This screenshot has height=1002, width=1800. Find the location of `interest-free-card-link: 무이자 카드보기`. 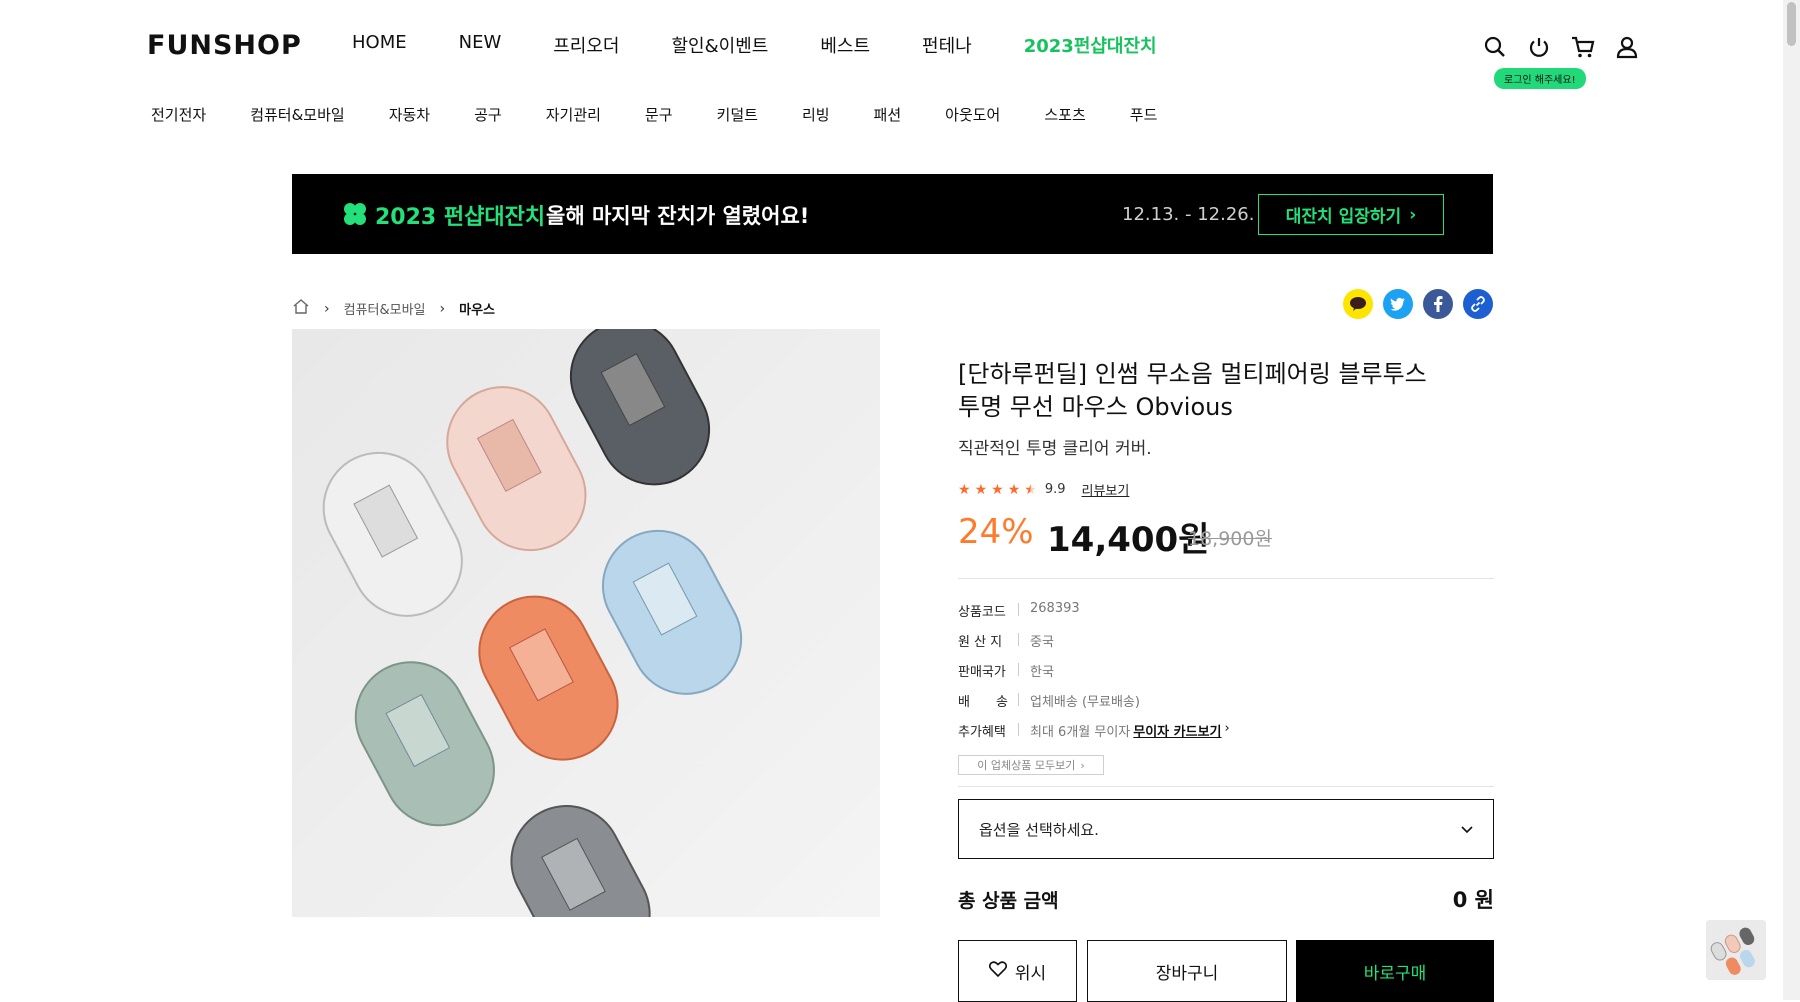

interest-free-card-link: 무이자 카드보기 is located at coordinates (1177, 730).